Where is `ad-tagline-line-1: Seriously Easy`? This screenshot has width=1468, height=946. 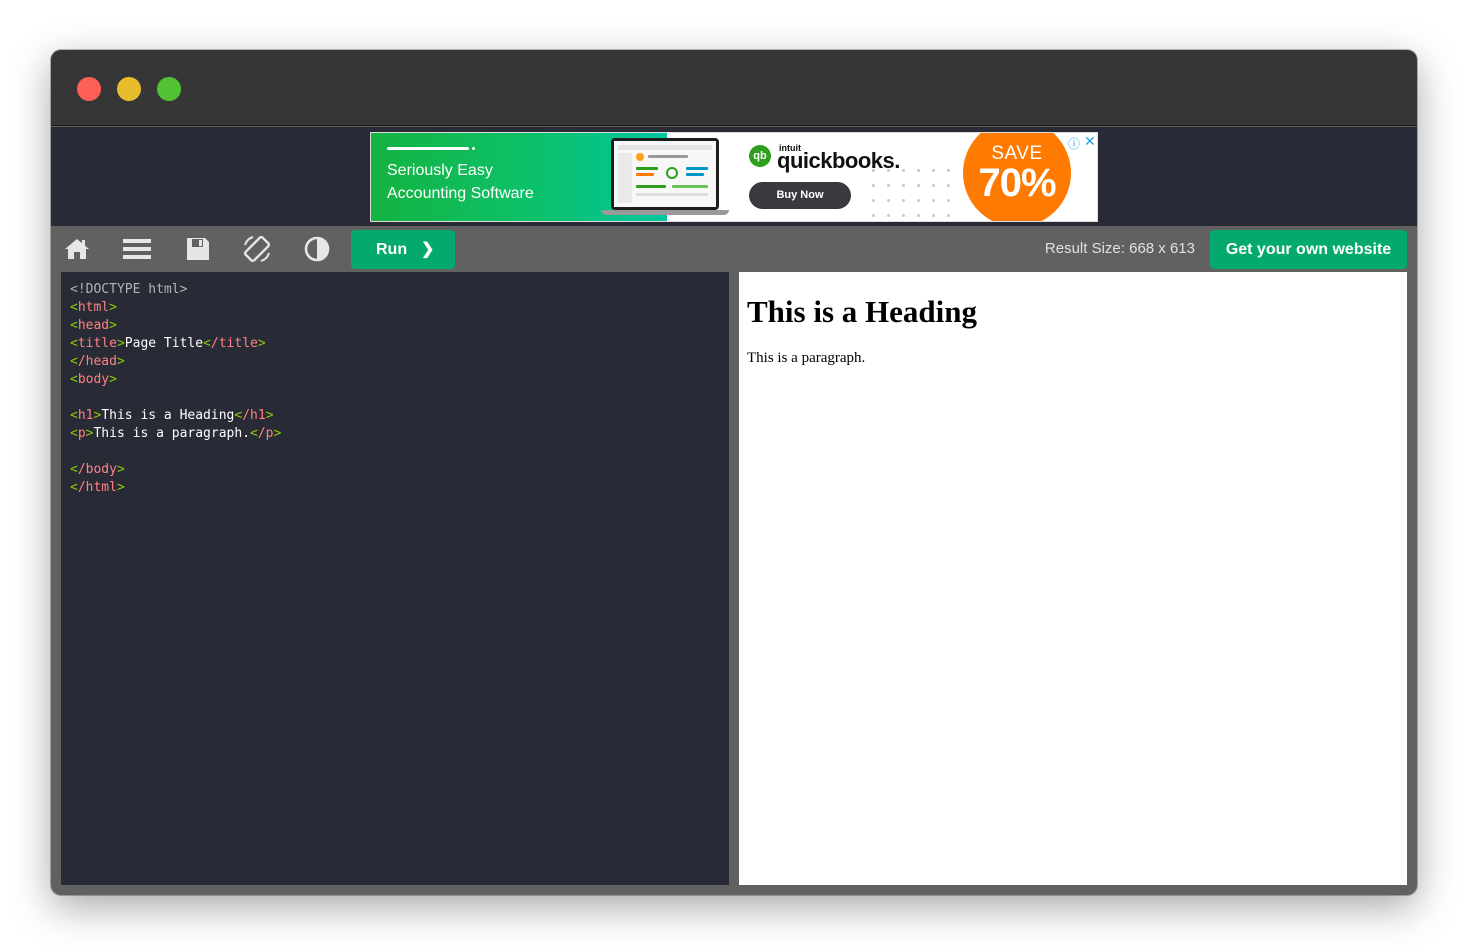
ad-tagline-line-1: Seriously Easy is located at coordinates (440, 170).